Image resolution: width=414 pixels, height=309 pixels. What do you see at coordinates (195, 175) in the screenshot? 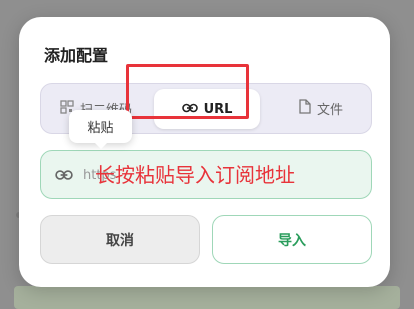
I see `paste-instruction-annotation: 长按粘贴导入订阅地址` at bounding box center [195, 175].